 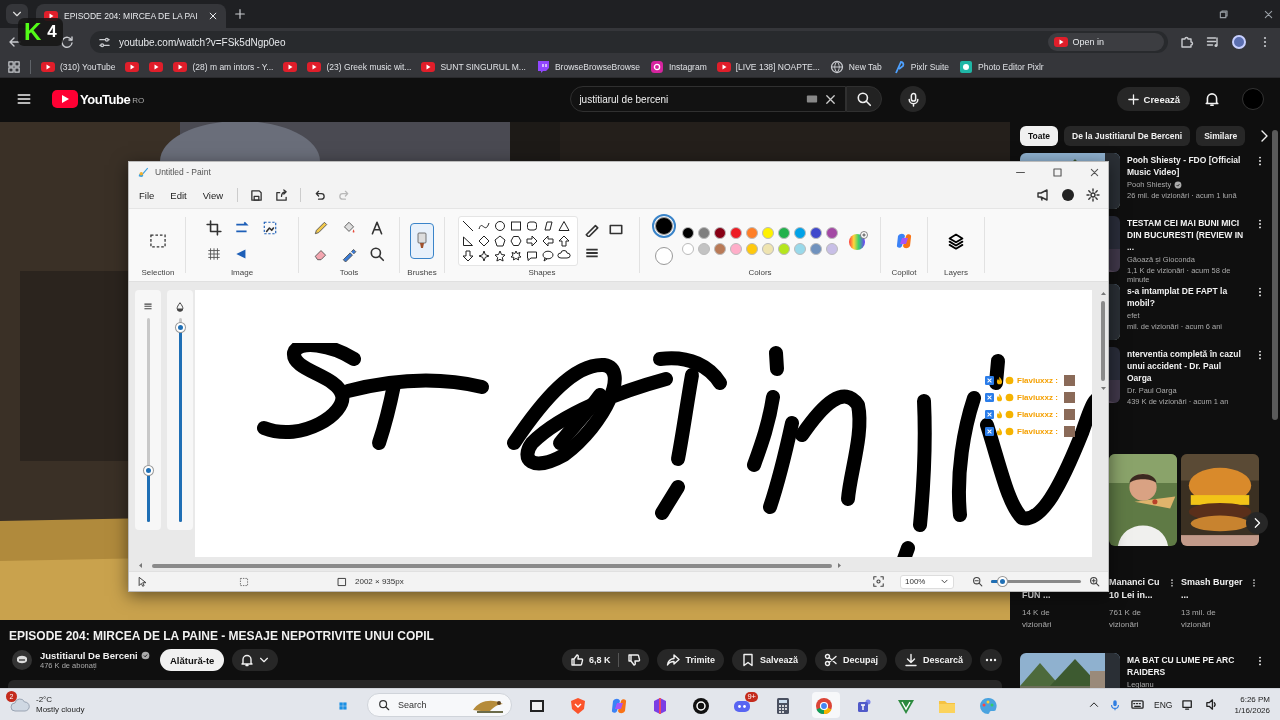 I want to click on view-count: 761 K de vizionări, so click(x=1126, y=619).